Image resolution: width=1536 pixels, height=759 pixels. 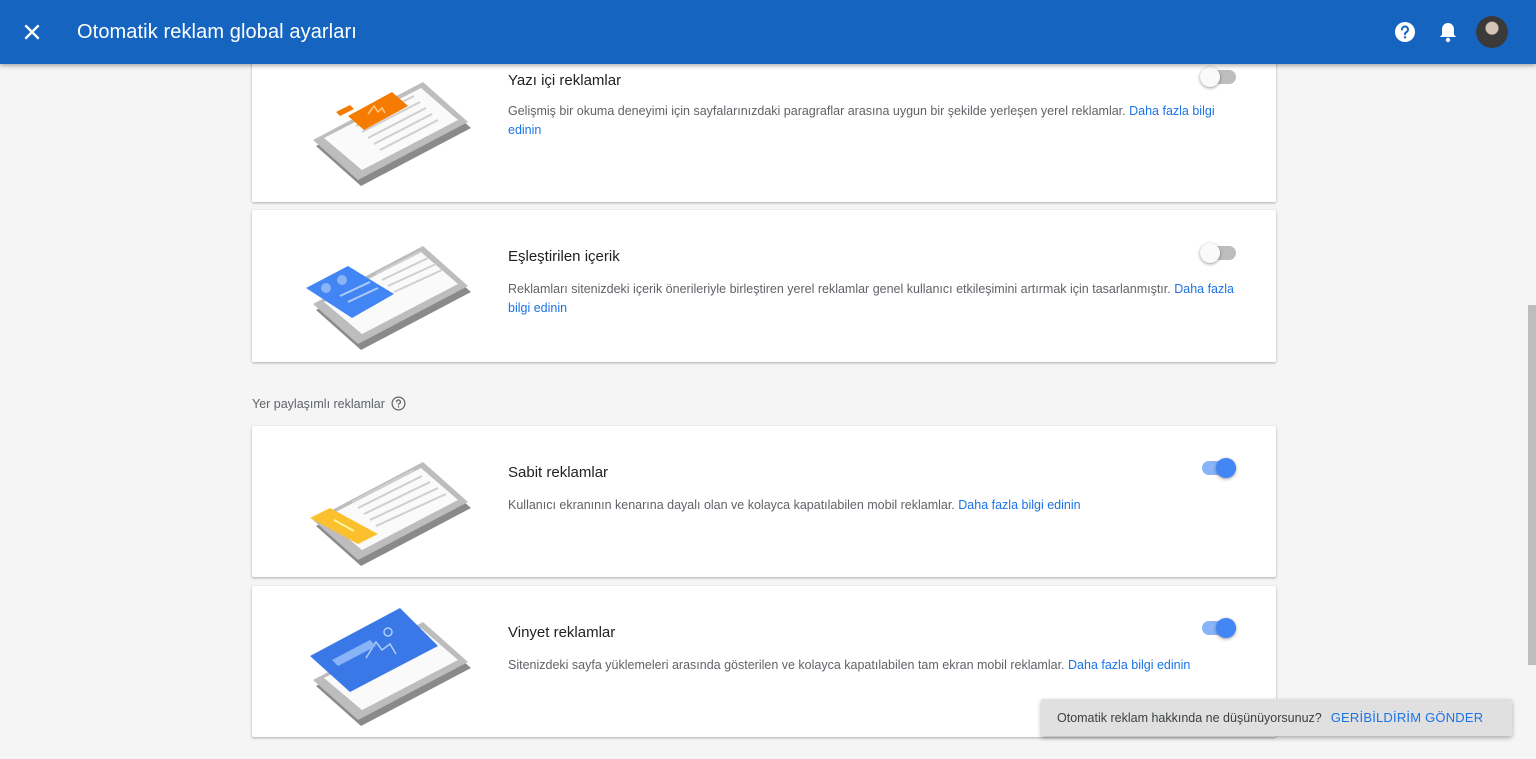 I want to click on anchor-ads-illustration, so click(x=390, y=514).